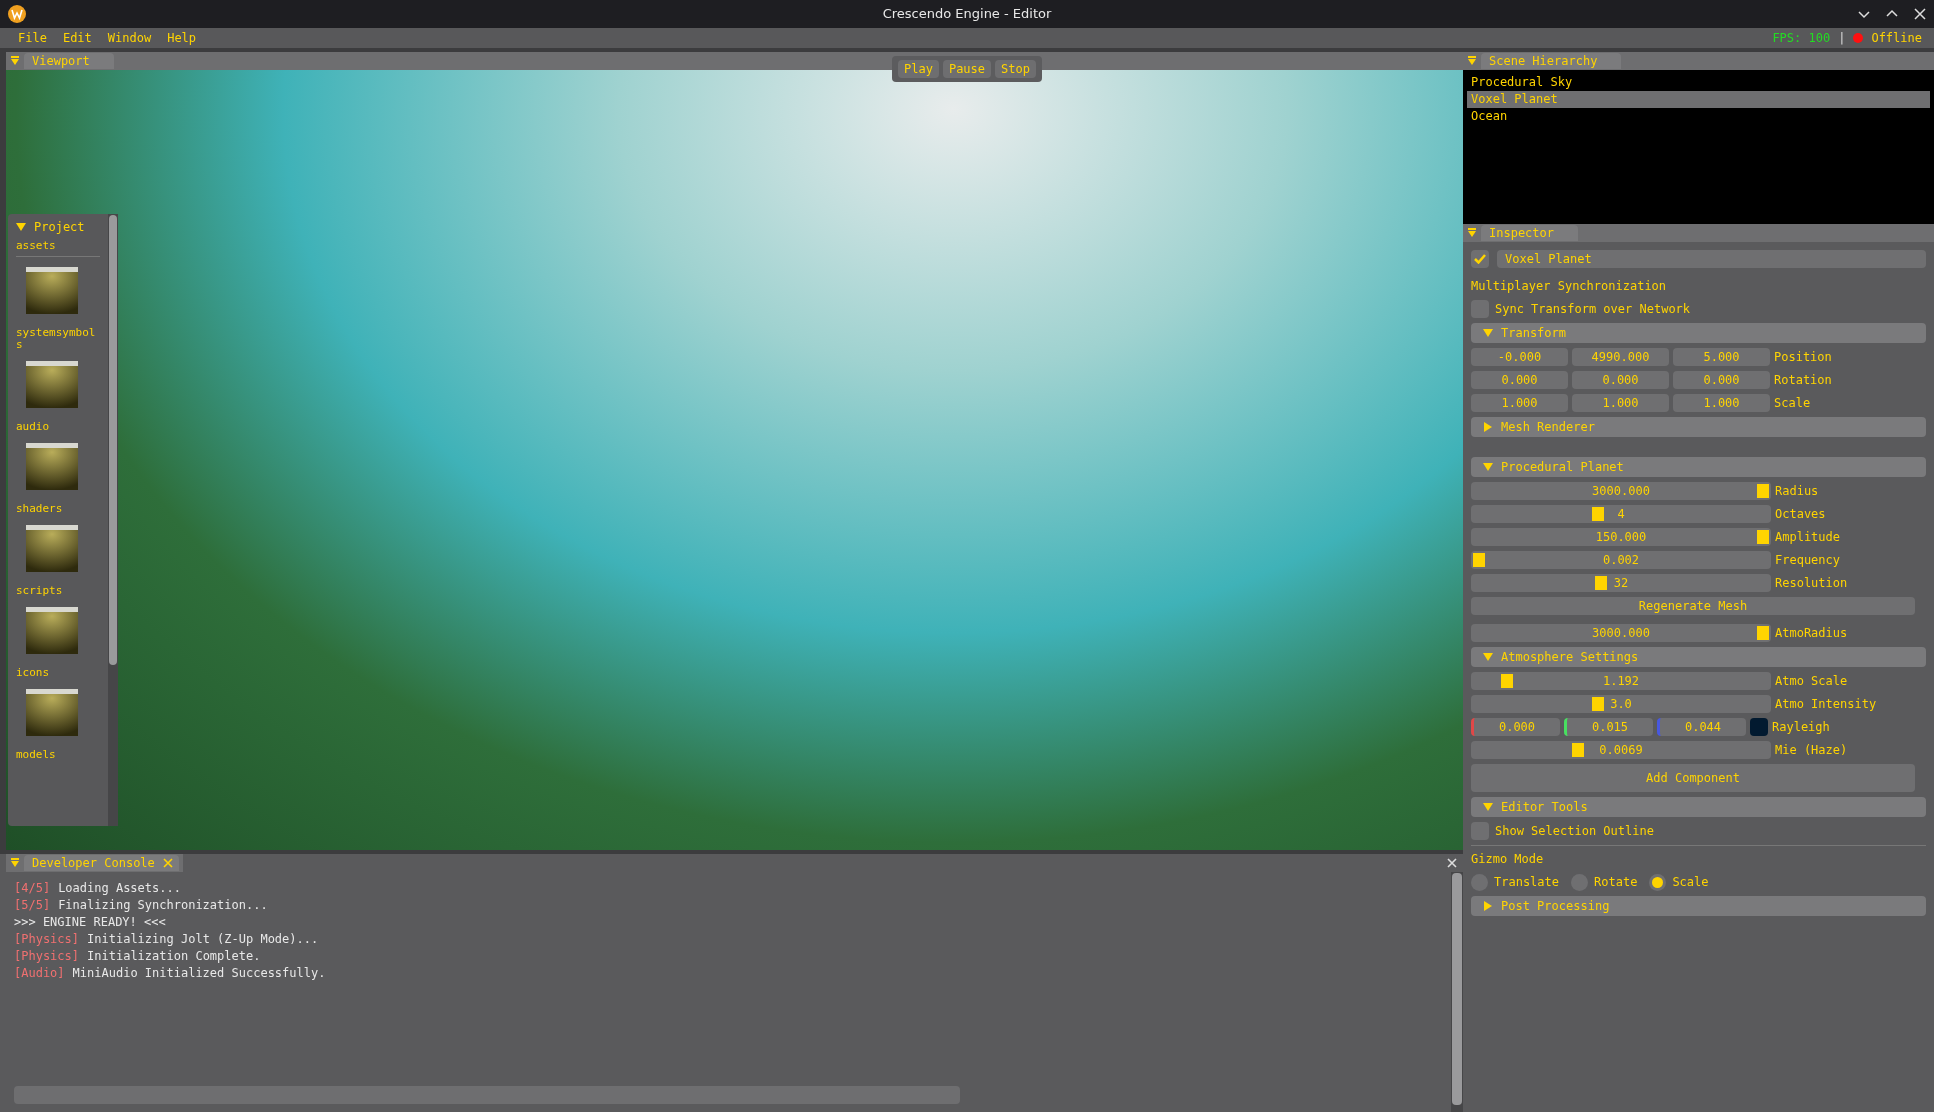 The image size is (1934, 1112). Describe the element at coordinates (58, 339) in the screenshot. I see `folder-label: systemsymbols` at that location.